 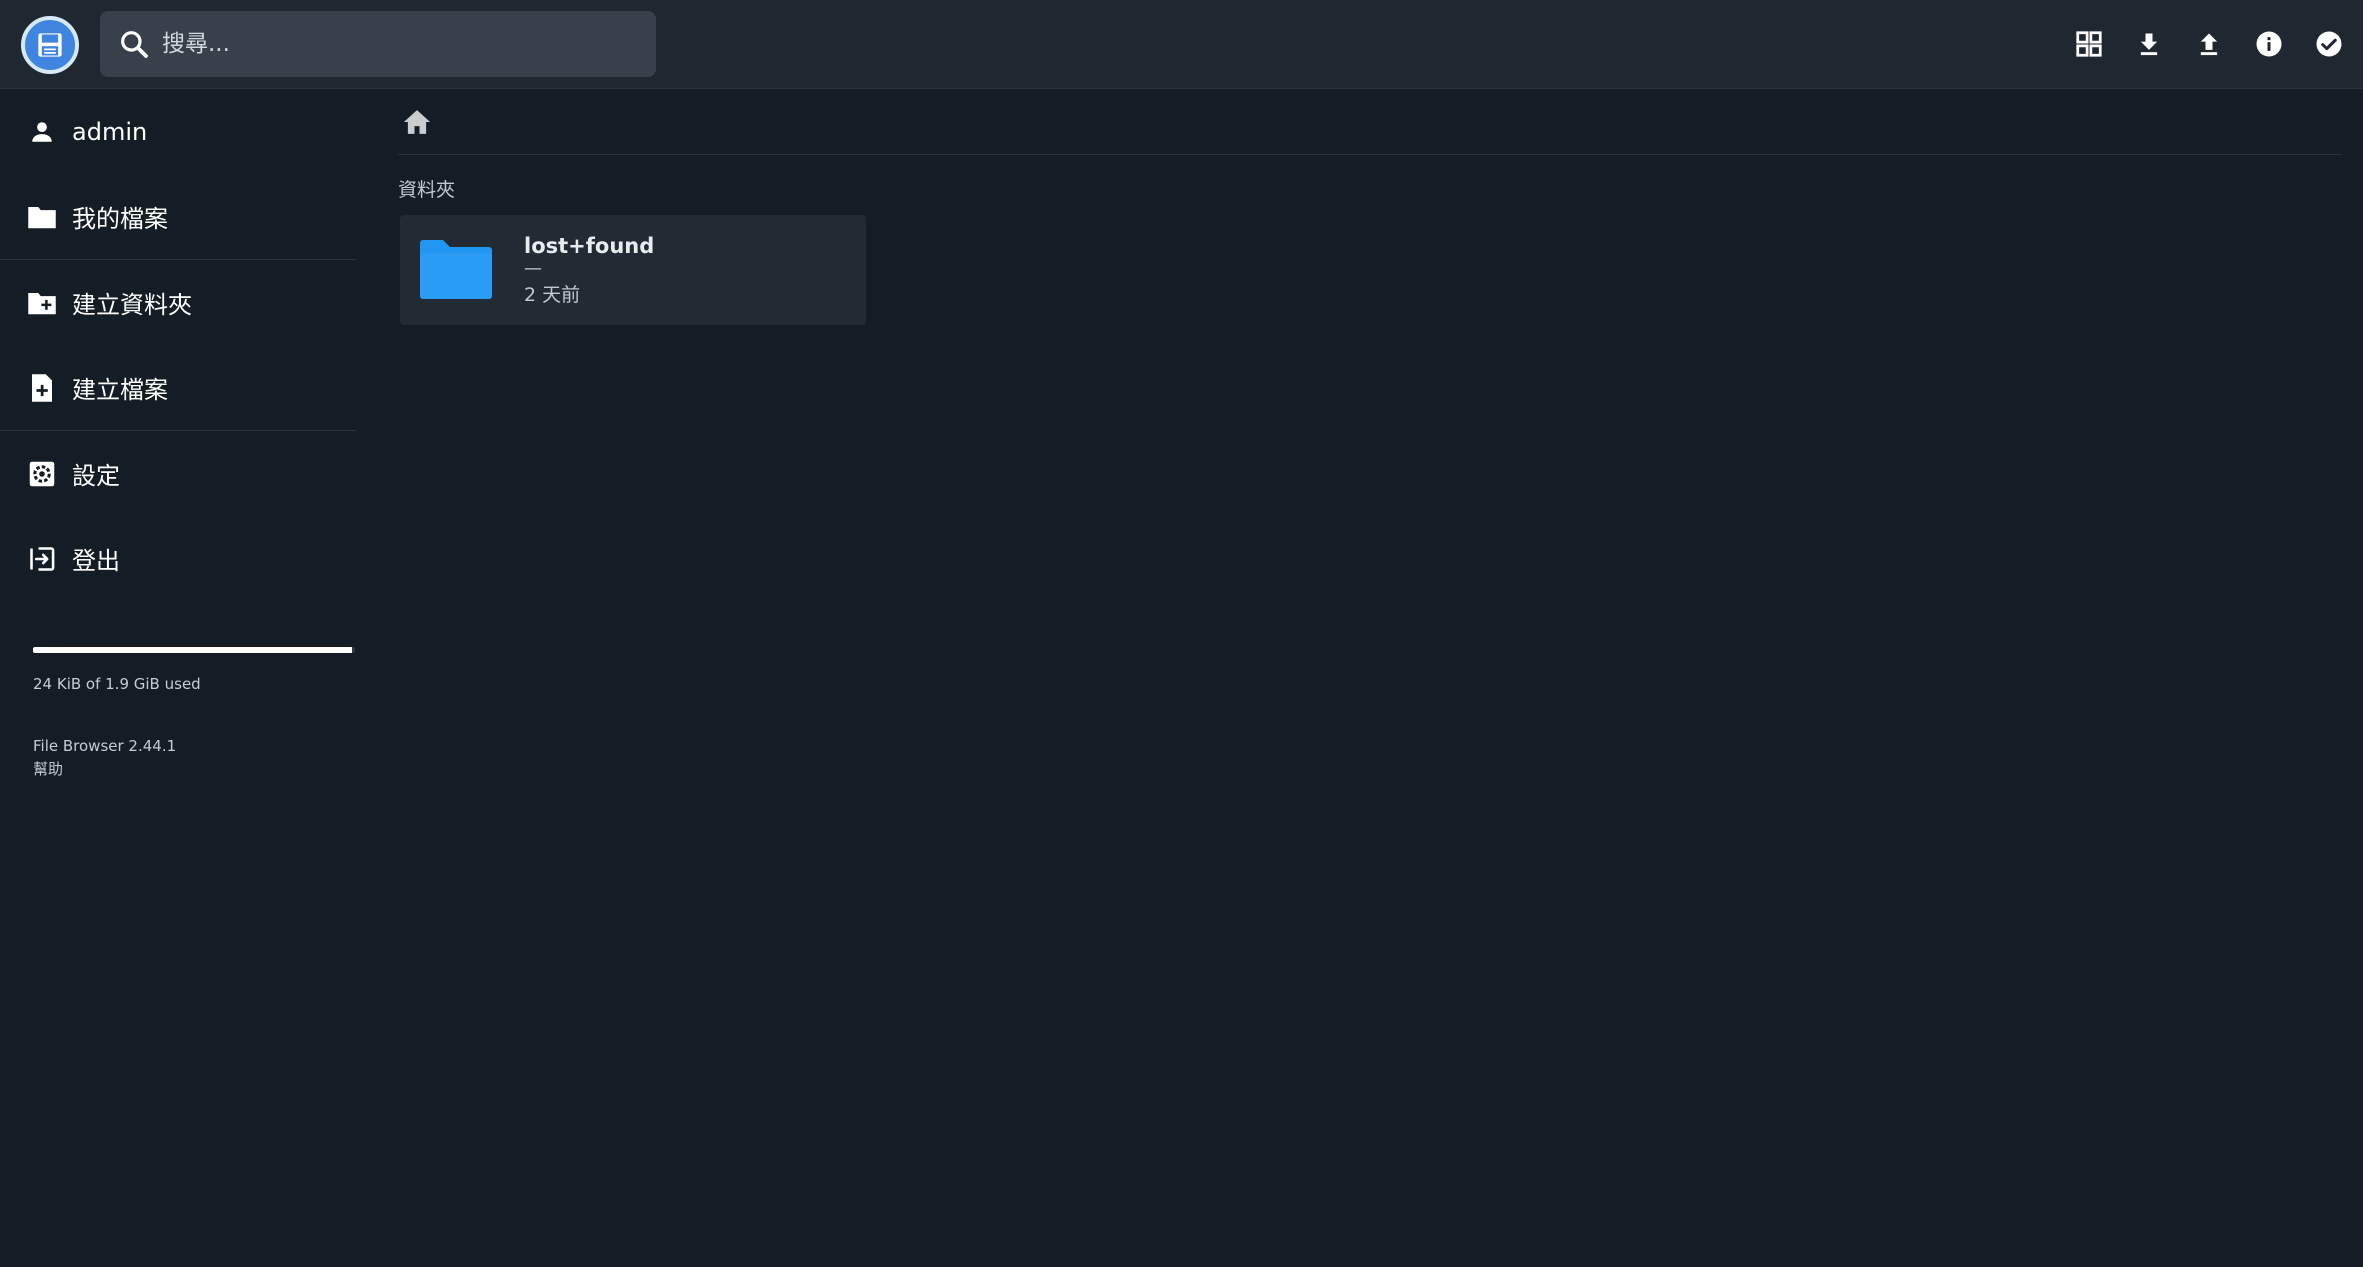 I want to click on storage-progress-fill, so click(x=192, y=650).